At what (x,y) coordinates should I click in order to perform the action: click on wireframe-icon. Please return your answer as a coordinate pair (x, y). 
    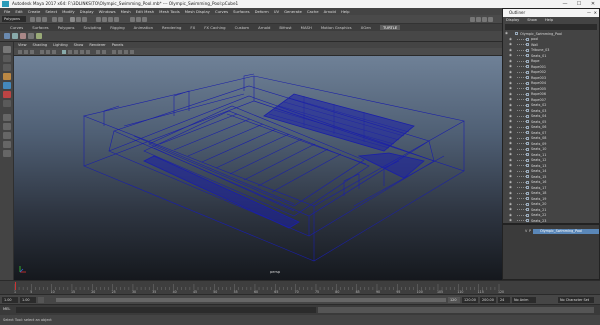
    Looking at the image, I should click on (64, 52).